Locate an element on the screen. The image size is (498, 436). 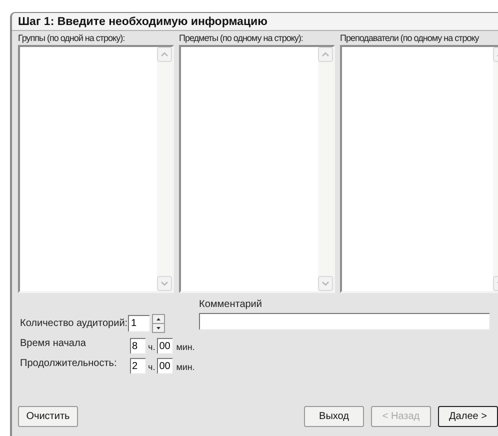
rooms-label: Количество аудиторий: is located at coordinates (74, 323).